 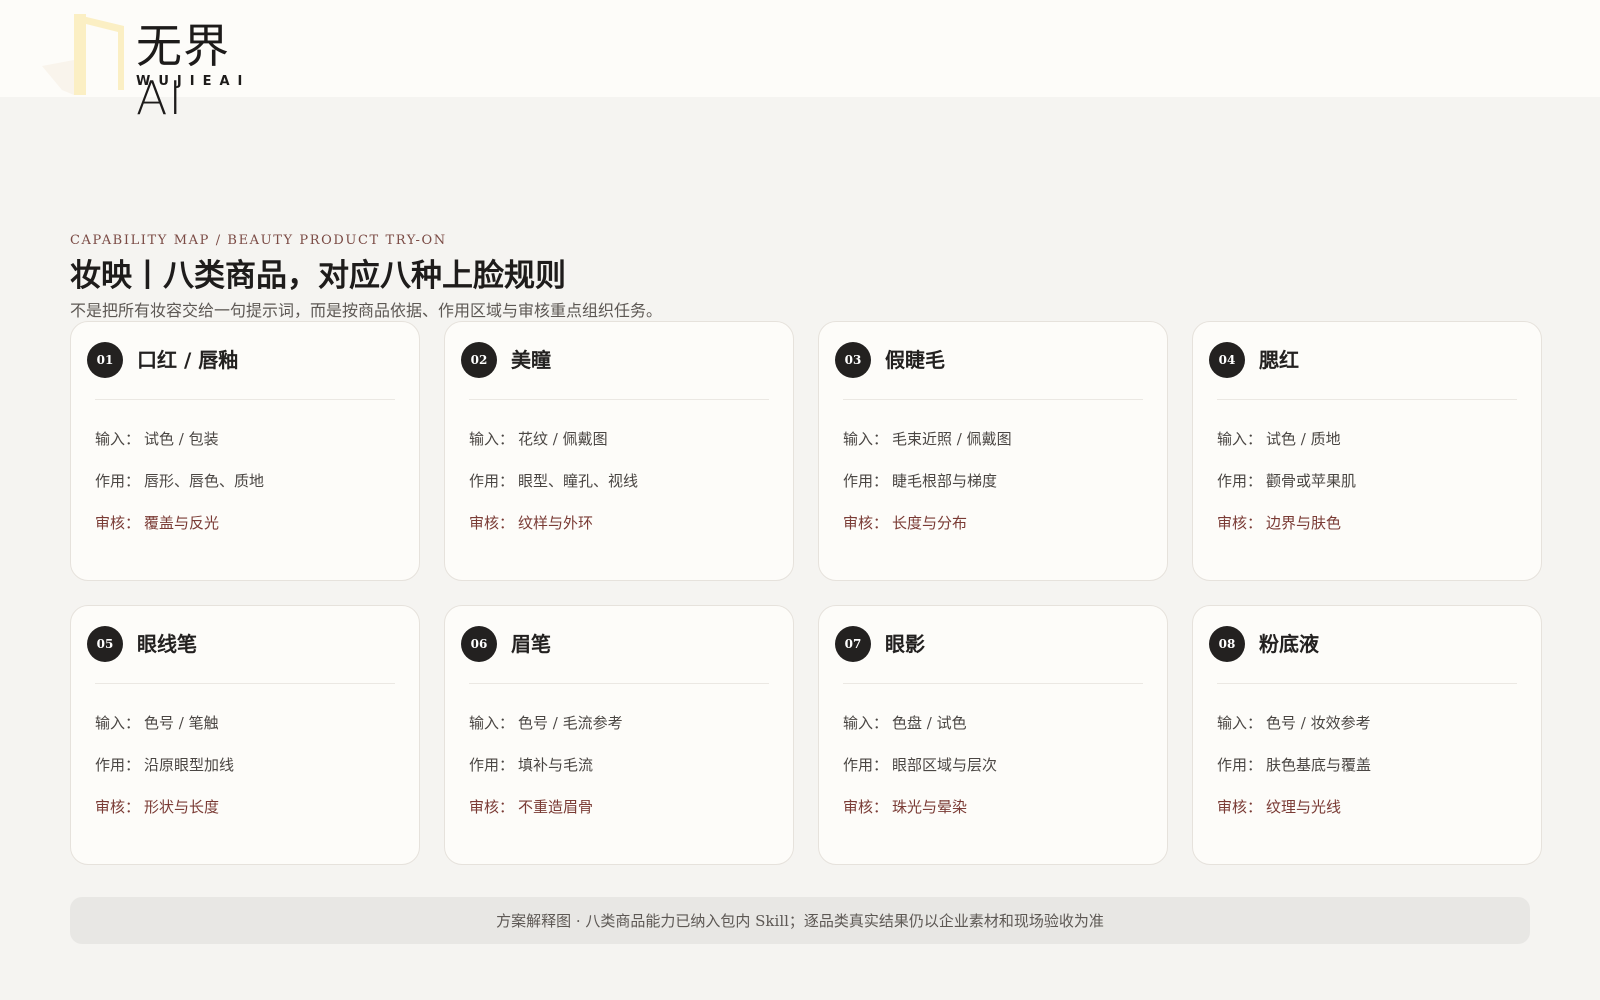 What do you see at coordinates (554, 481) in the screenshot?
I see `card-effect-row: 作用： 眼型、瞳孔、视线` at bounding box center [554, 481].